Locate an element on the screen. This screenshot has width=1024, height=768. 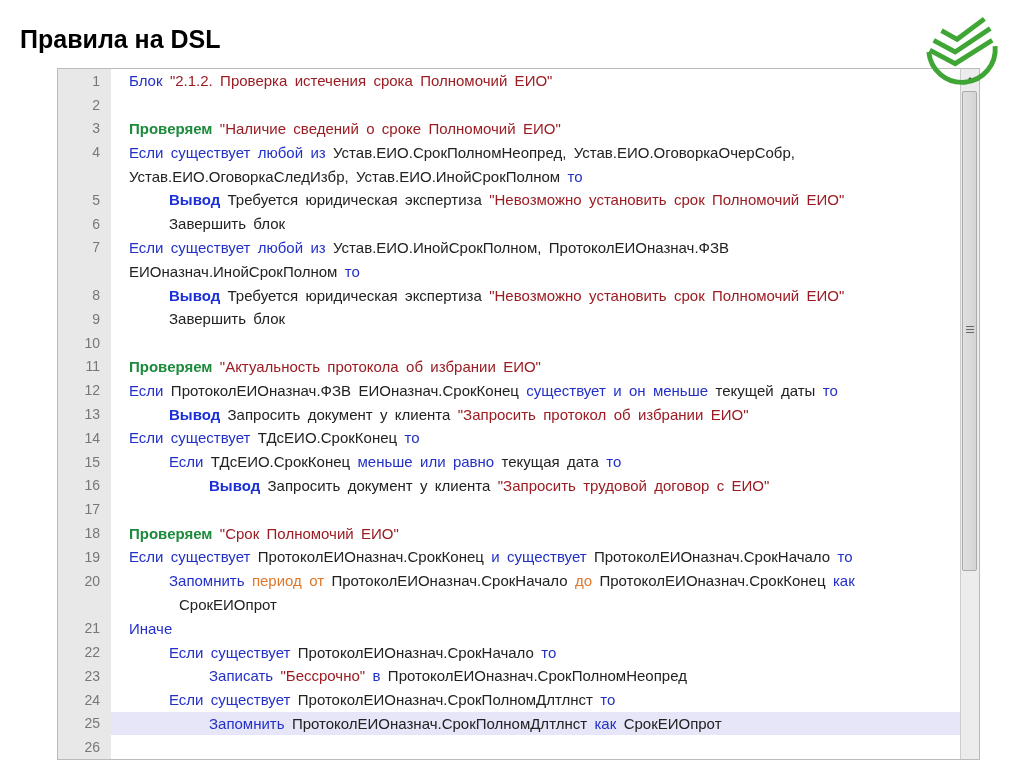
slide-title: Правила на DSL is located at coordinates (120, 39).